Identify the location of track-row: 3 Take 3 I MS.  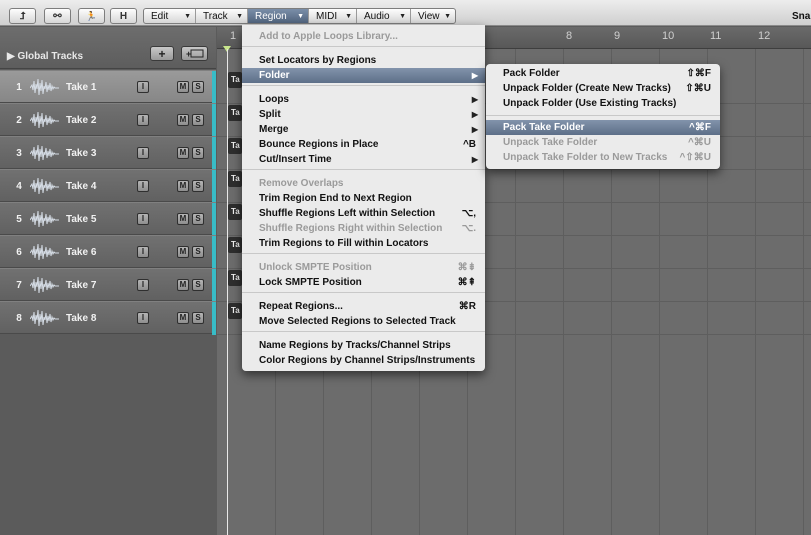
(108, 153).